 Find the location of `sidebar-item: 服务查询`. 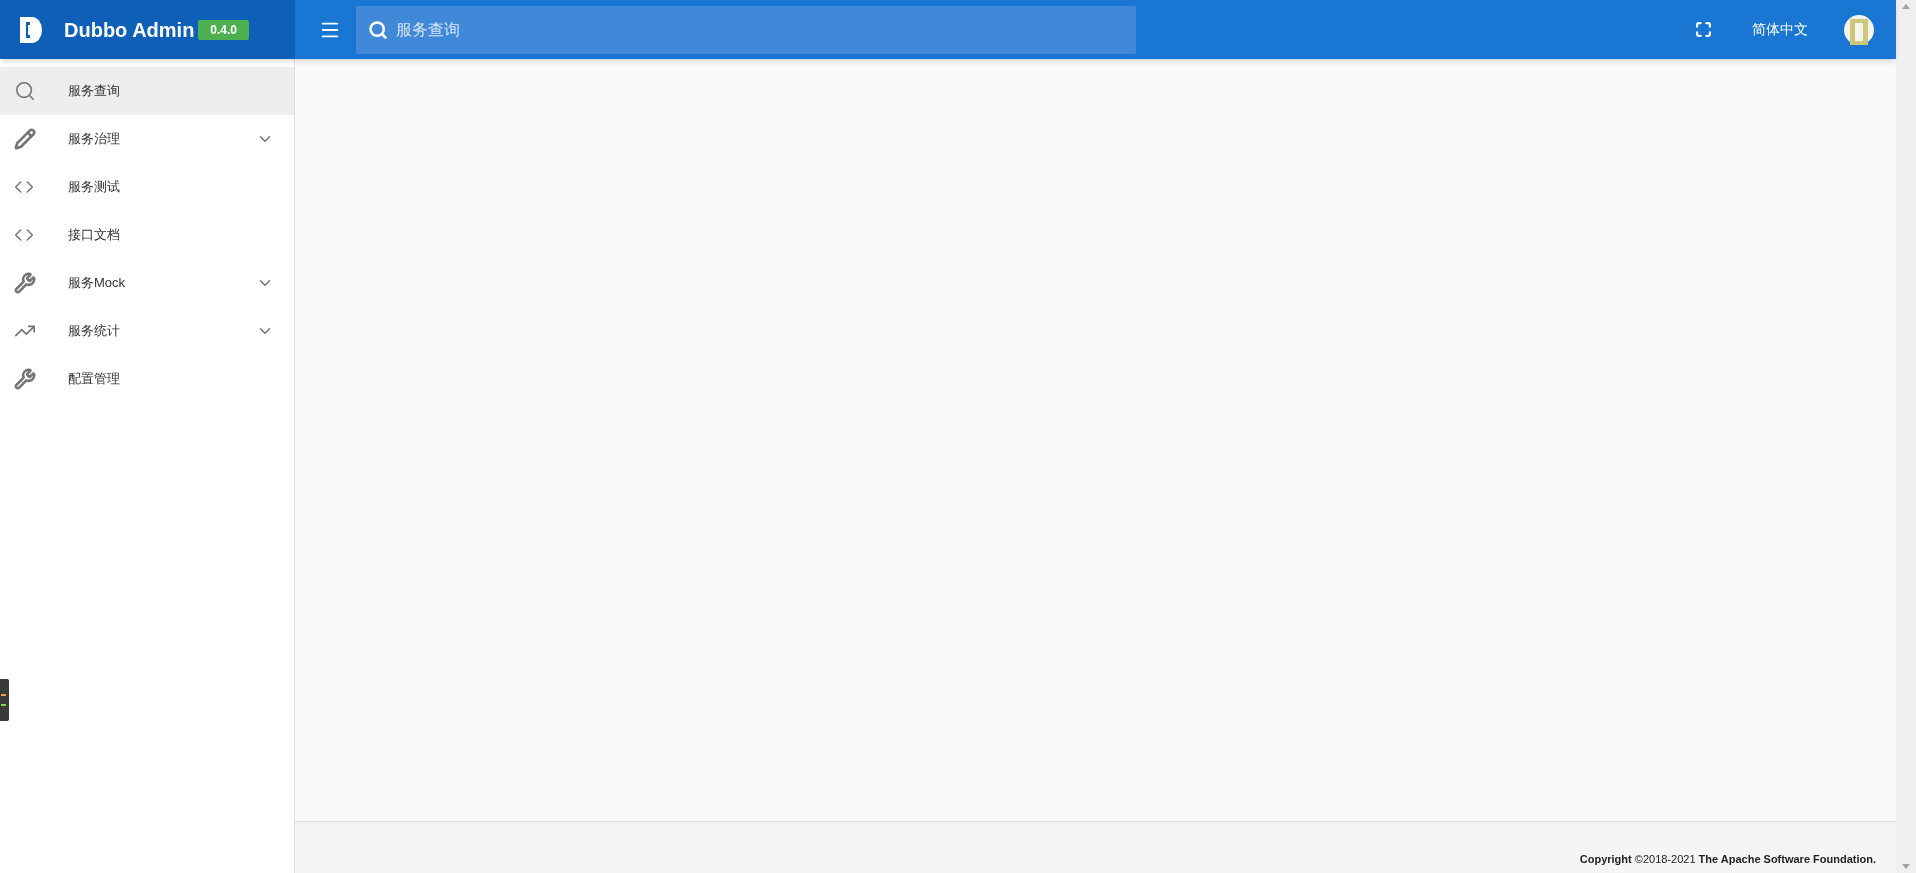

sidebar-item: 服务查询 is located at coordinates (147, 91).